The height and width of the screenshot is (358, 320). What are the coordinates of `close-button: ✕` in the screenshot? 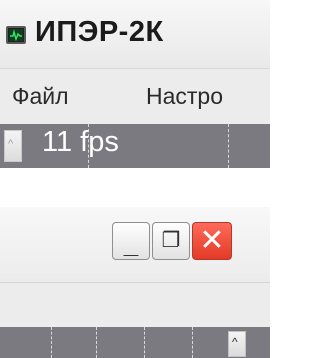 It's located at (212, 241).